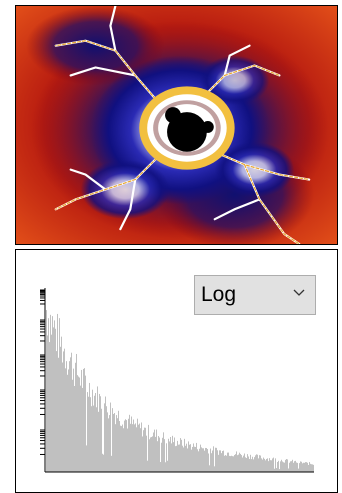 This screenshot has height=493, width=342. What do you see at coordinates (255, 295) in the screenshot?
I see `scale-dropdown: Log` at bounding box center [255, 295].